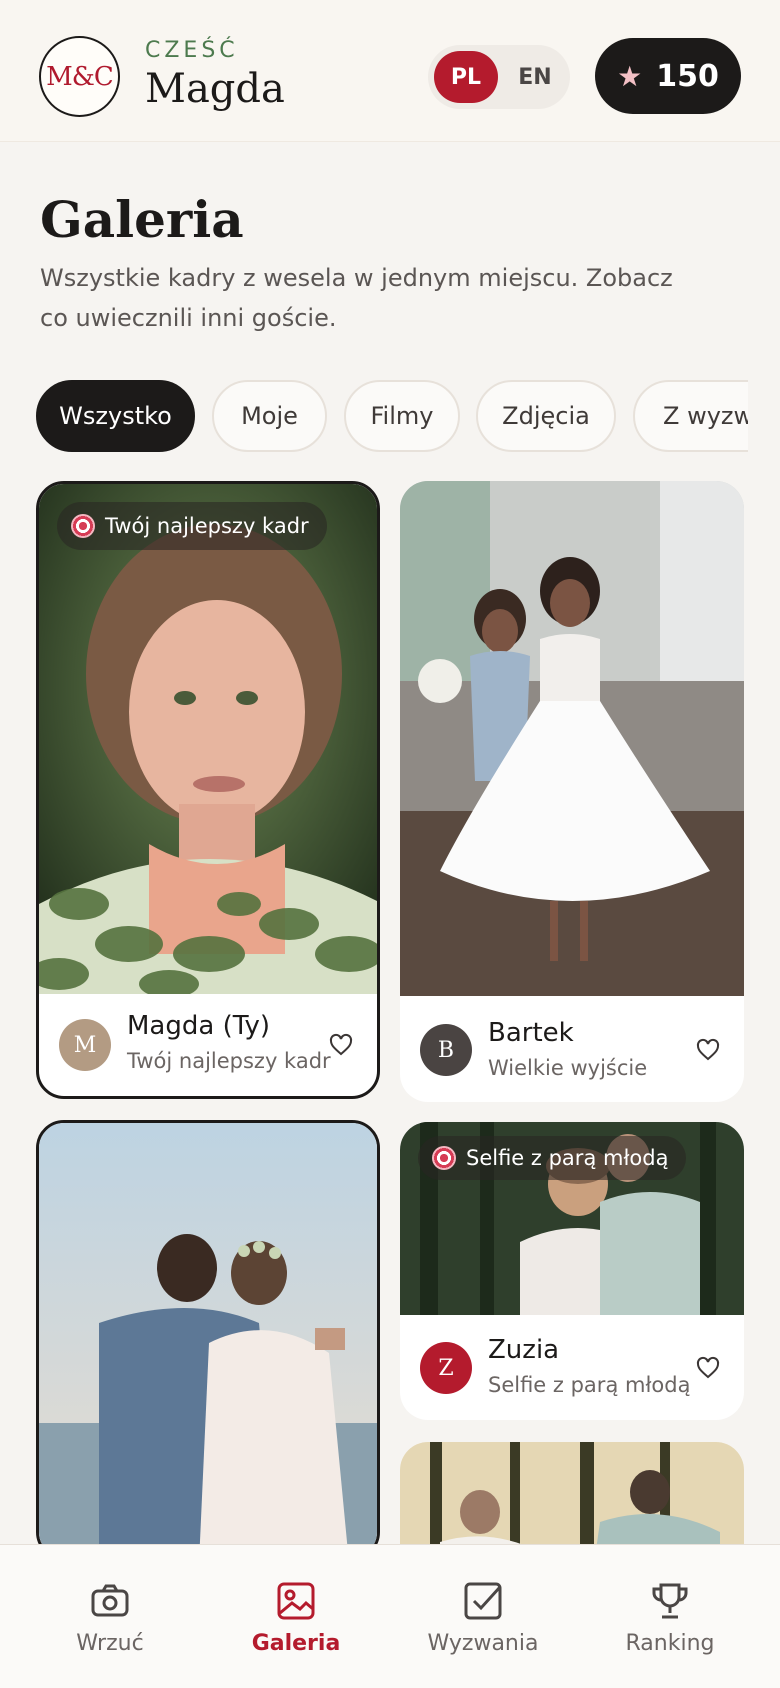  I want to click on nav-gallery-label: Galeria, so click(296, 1643).